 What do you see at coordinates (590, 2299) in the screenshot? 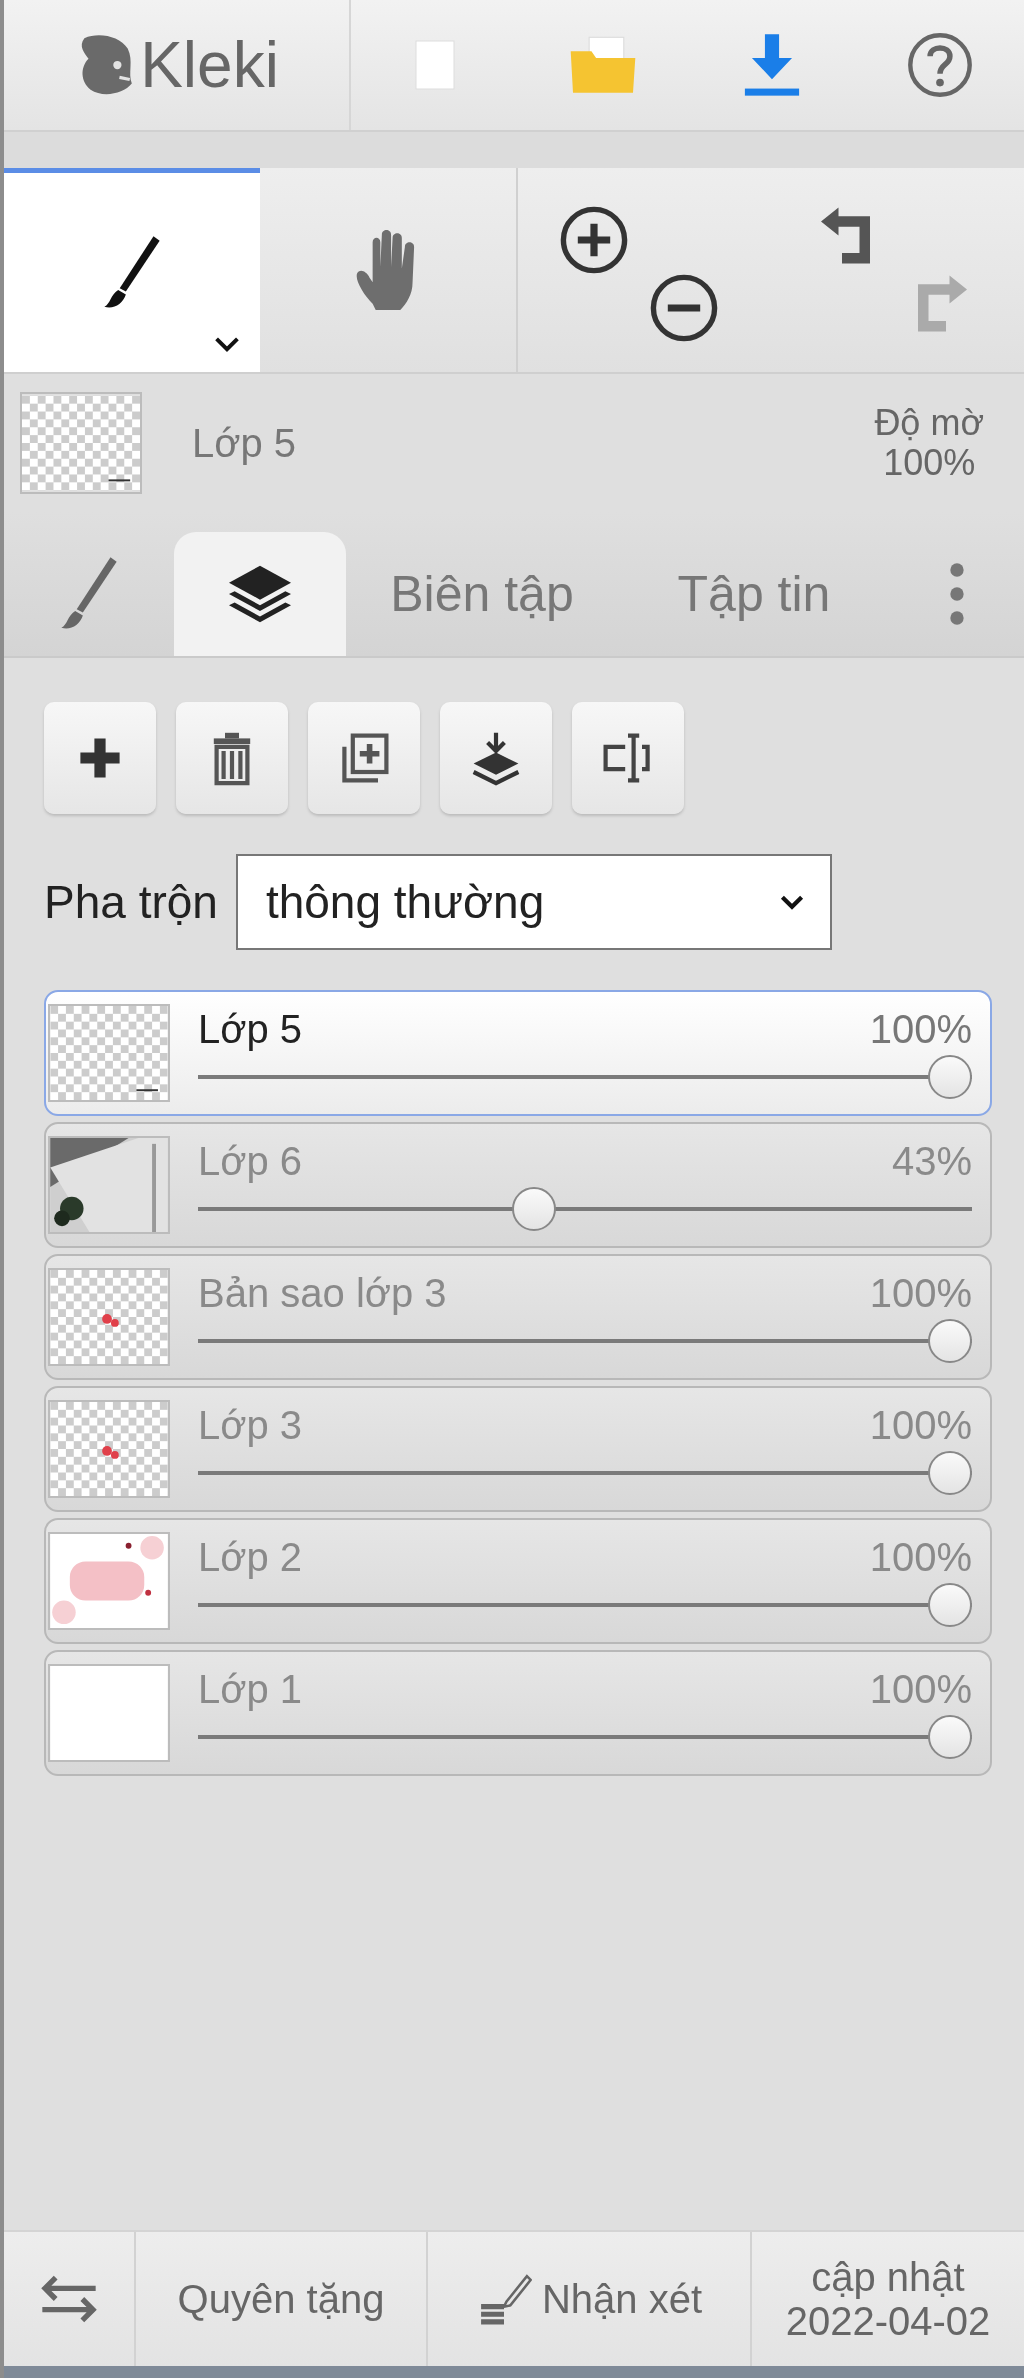
I see `footer-button: Nhận xét` at bounding box center [590, 2299].